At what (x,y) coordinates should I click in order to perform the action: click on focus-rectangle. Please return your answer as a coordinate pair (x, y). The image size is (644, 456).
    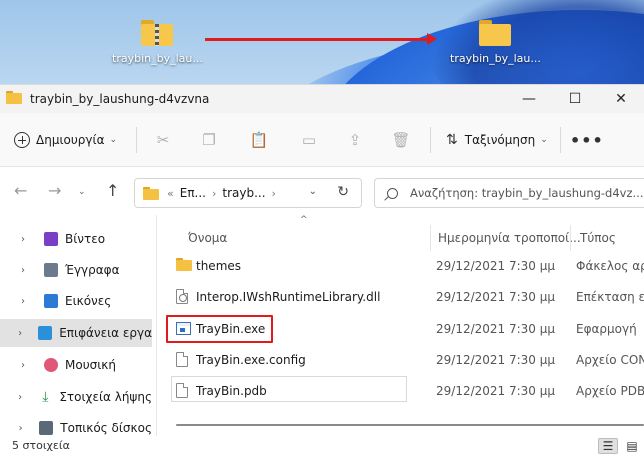
    Looking at the image, I should click on (289, 389).